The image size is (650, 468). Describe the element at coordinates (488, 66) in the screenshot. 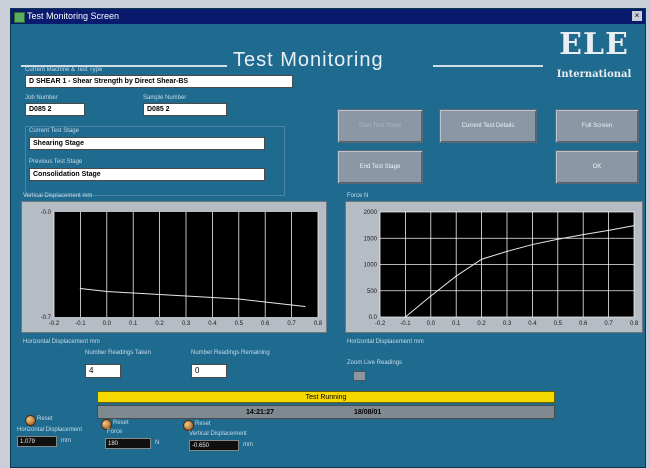

I see `title-rule-right` at that location.